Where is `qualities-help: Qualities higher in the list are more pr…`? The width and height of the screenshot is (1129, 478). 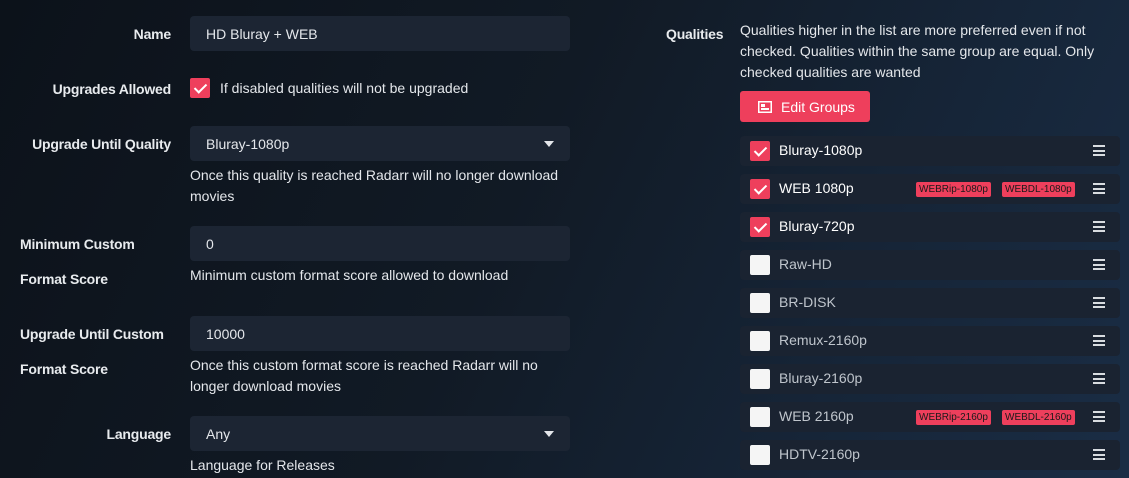 qualities-help: Qualities higher in the list are more pr… is located at coordinates (917, 51).